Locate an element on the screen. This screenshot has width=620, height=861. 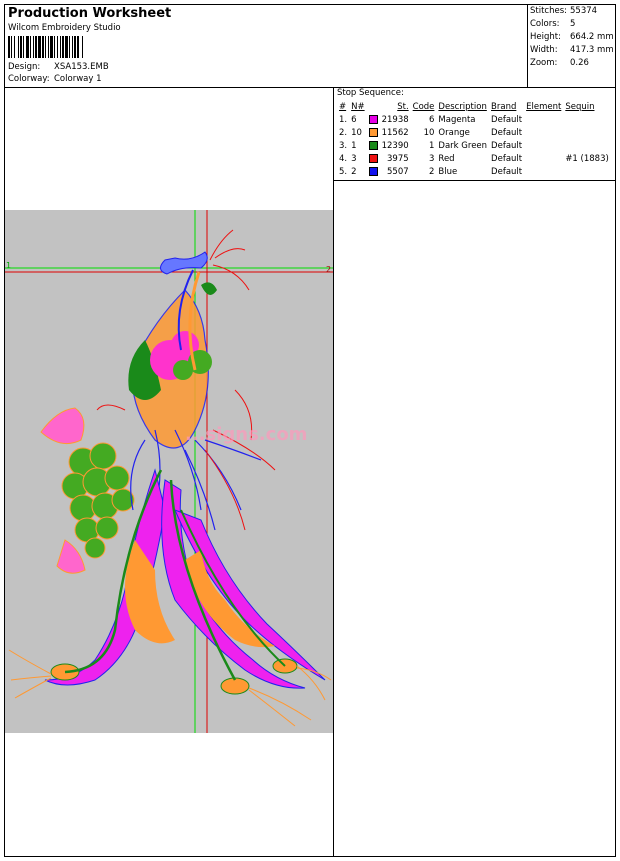
design-label: Design: is located at coordinates (24, 67).